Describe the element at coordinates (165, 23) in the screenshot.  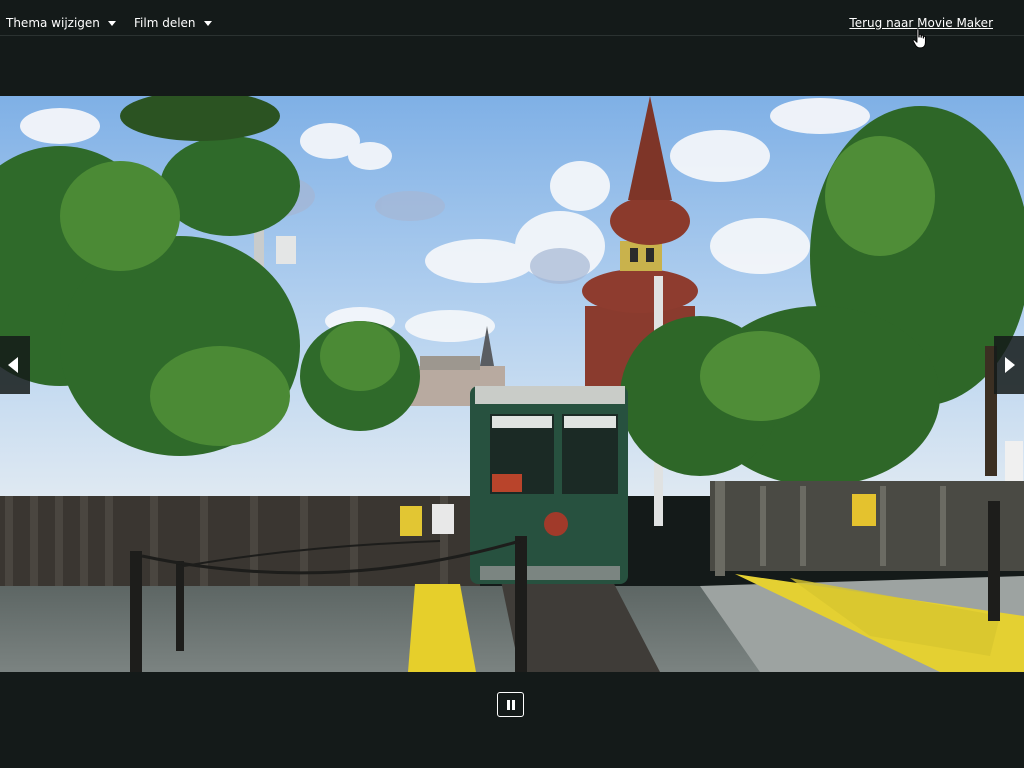
I see `share-movie-label: Film delen` at that location.